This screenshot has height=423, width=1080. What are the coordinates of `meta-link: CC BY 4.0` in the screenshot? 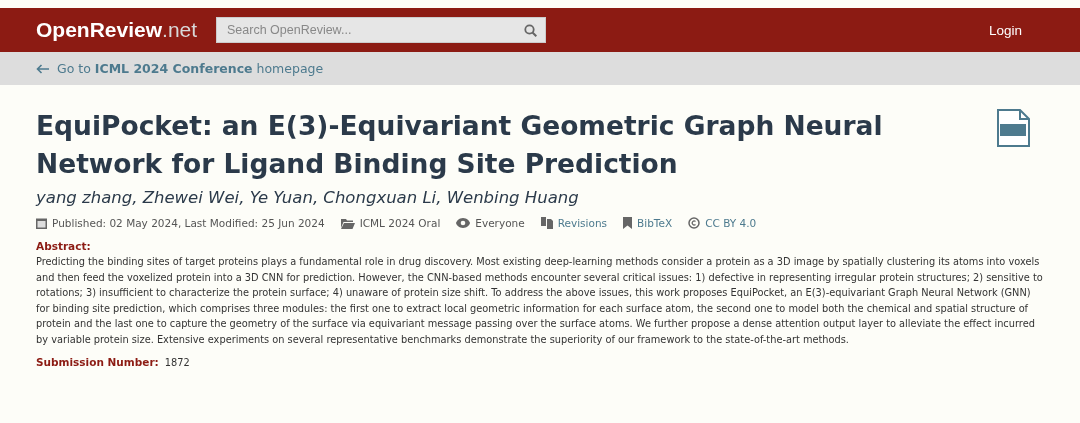 It's located at (722, 223).